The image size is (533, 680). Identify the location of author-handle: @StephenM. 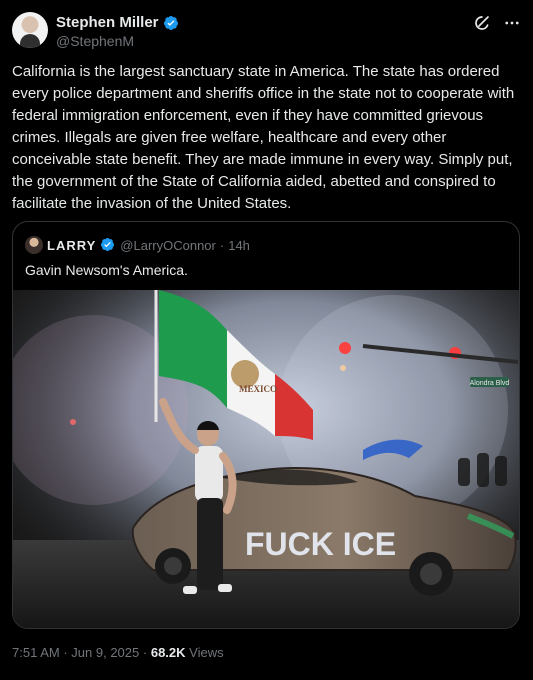
(95, 41).